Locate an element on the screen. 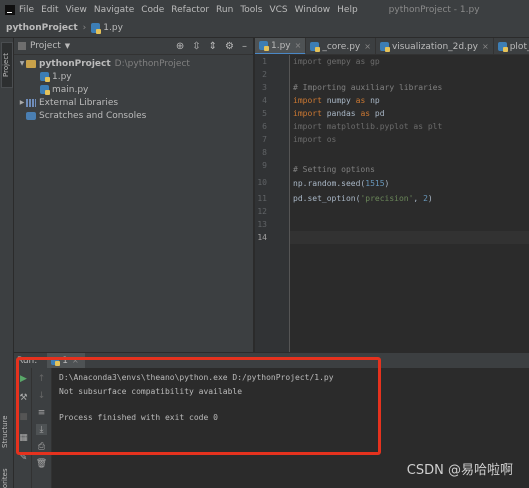 This screenshot has width=529, height=488. library-icon is located at coordinates (31, 102).